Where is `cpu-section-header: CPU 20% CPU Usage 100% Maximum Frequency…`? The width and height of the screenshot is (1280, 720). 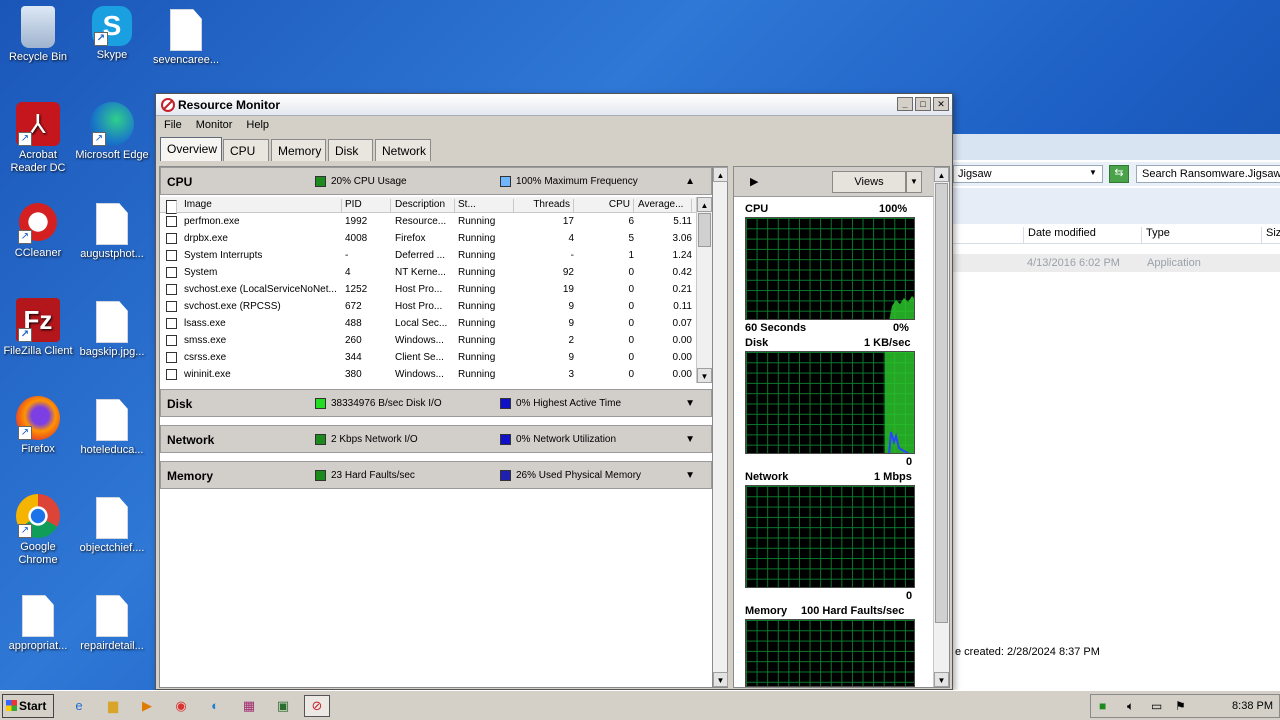
cpu-section-header: CPU 20% CPU Usage 100% Maximum Frequency… is located at coordinates (436, 181).